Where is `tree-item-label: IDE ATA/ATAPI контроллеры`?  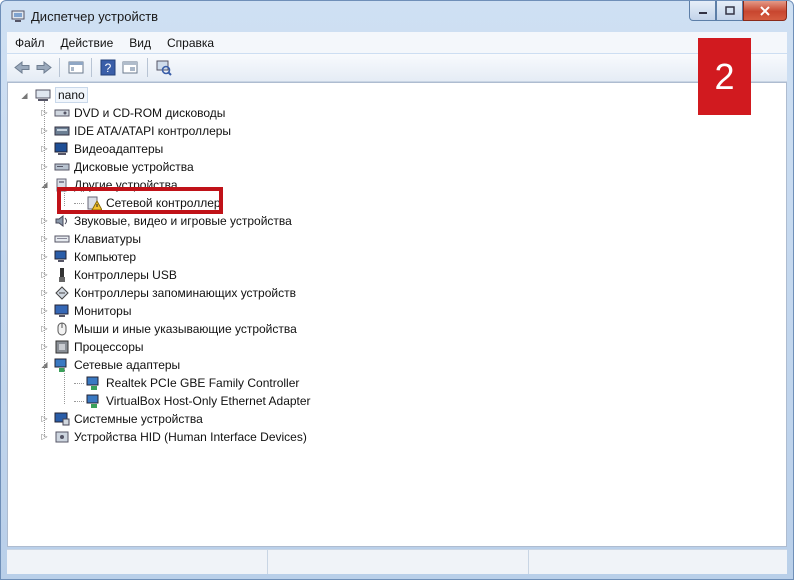
tree-item-label: IDE ATA/ATAPI контроллеры is located at coordinates (153, 131).